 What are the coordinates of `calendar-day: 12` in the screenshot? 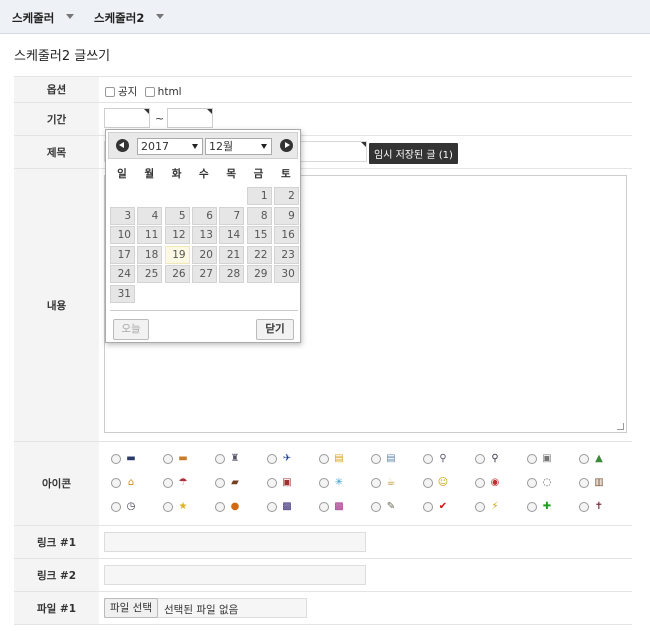 It's located at (177, 235).